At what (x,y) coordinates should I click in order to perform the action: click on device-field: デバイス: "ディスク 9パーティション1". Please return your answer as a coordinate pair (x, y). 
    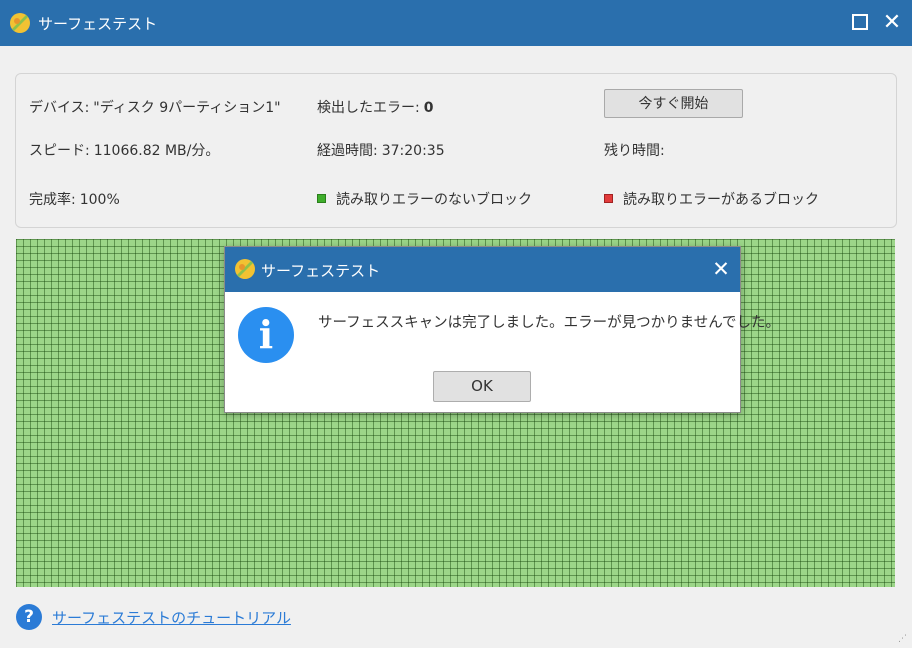
    Looking at the image, I should click on (155, 107).